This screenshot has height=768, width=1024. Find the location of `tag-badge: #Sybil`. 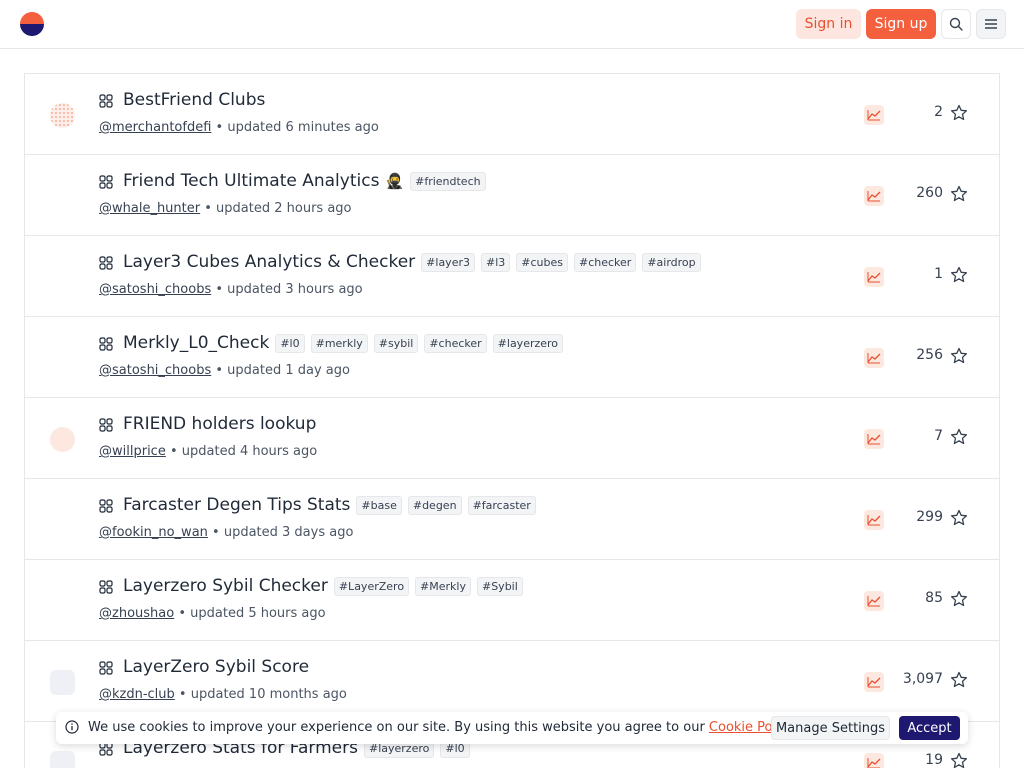

tag-badge: #Sybil is located at coordinates (499, 586).